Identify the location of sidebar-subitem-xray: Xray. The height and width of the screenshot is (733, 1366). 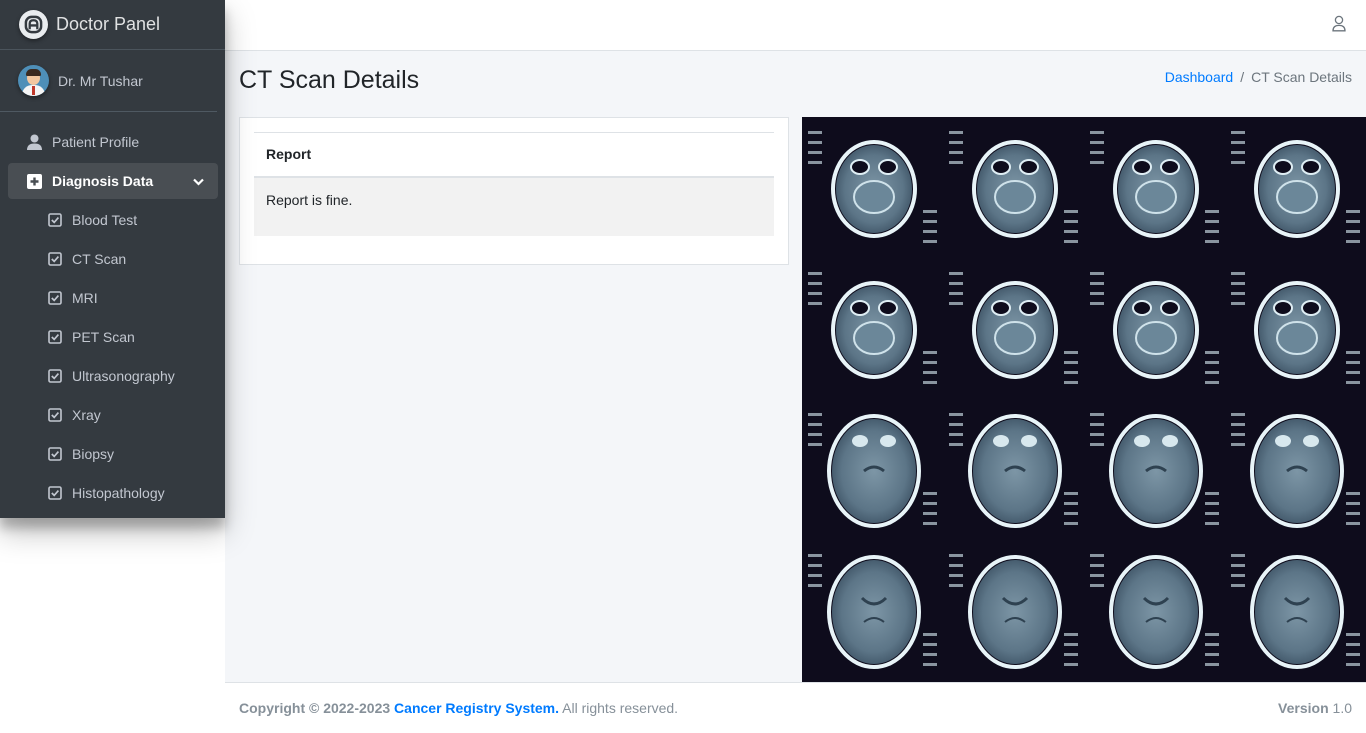
(113, 415).